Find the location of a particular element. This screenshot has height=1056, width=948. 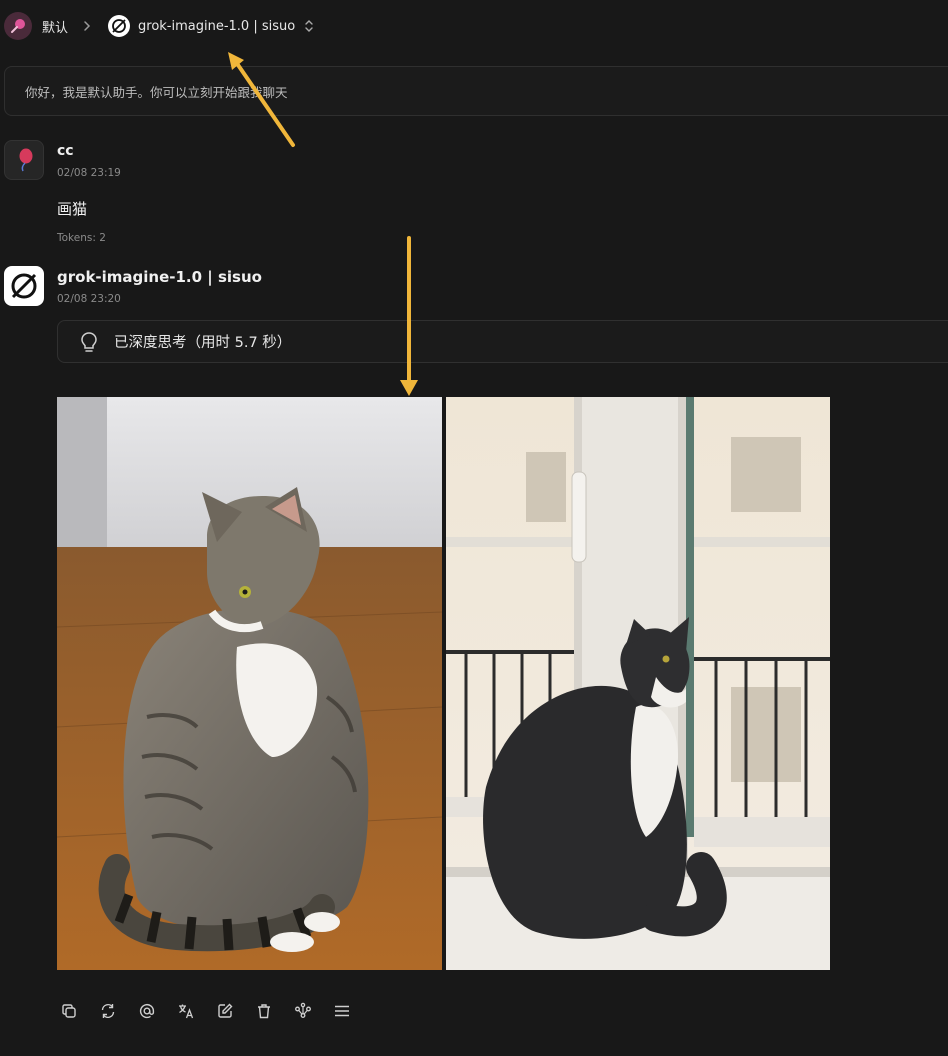

copy-icon is located at coordinates (69, 1011).